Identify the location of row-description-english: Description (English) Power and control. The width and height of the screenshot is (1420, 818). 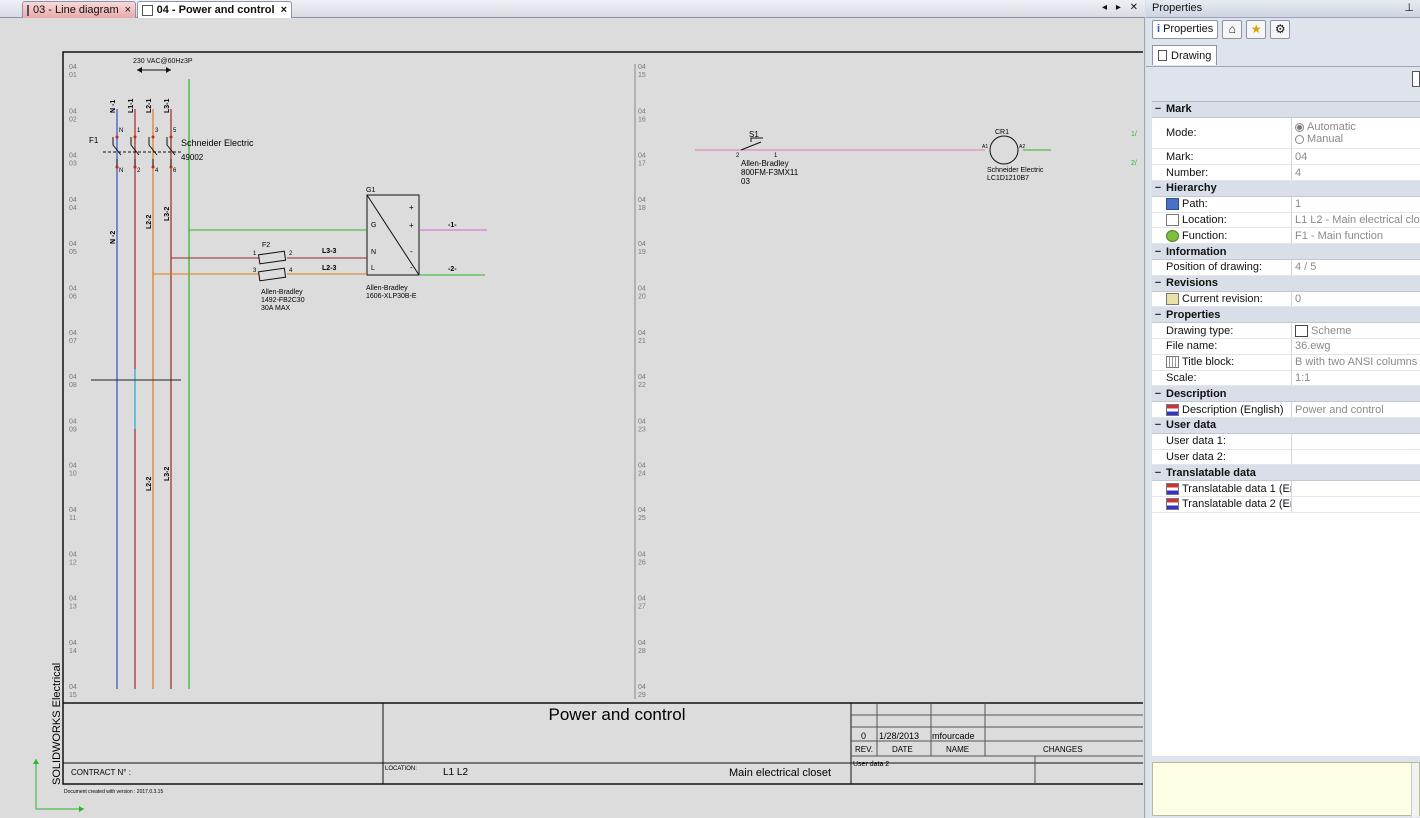
(1286, 410).